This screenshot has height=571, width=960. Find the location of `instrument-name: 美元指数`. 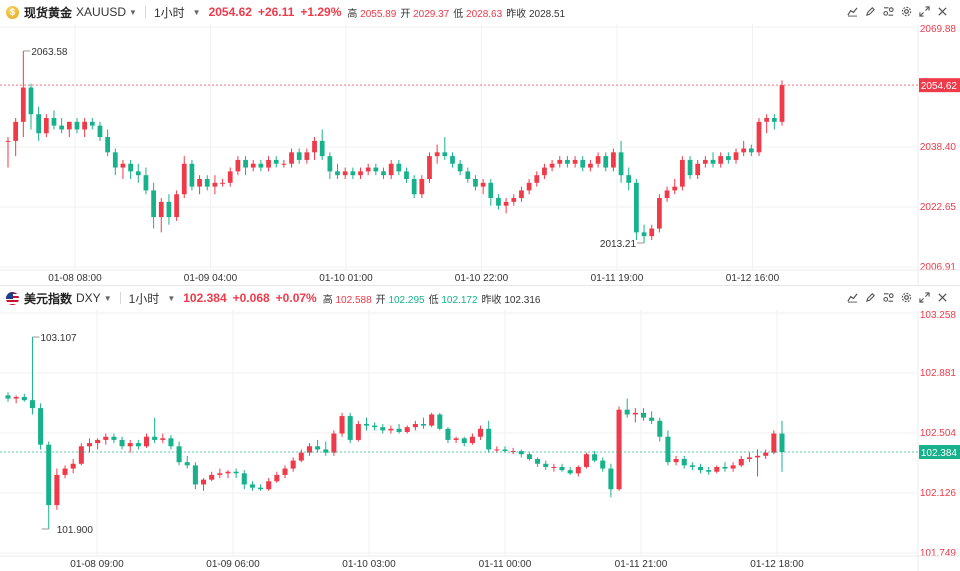

instrument-name: 美元指数 is located at coordinates (48, 298).